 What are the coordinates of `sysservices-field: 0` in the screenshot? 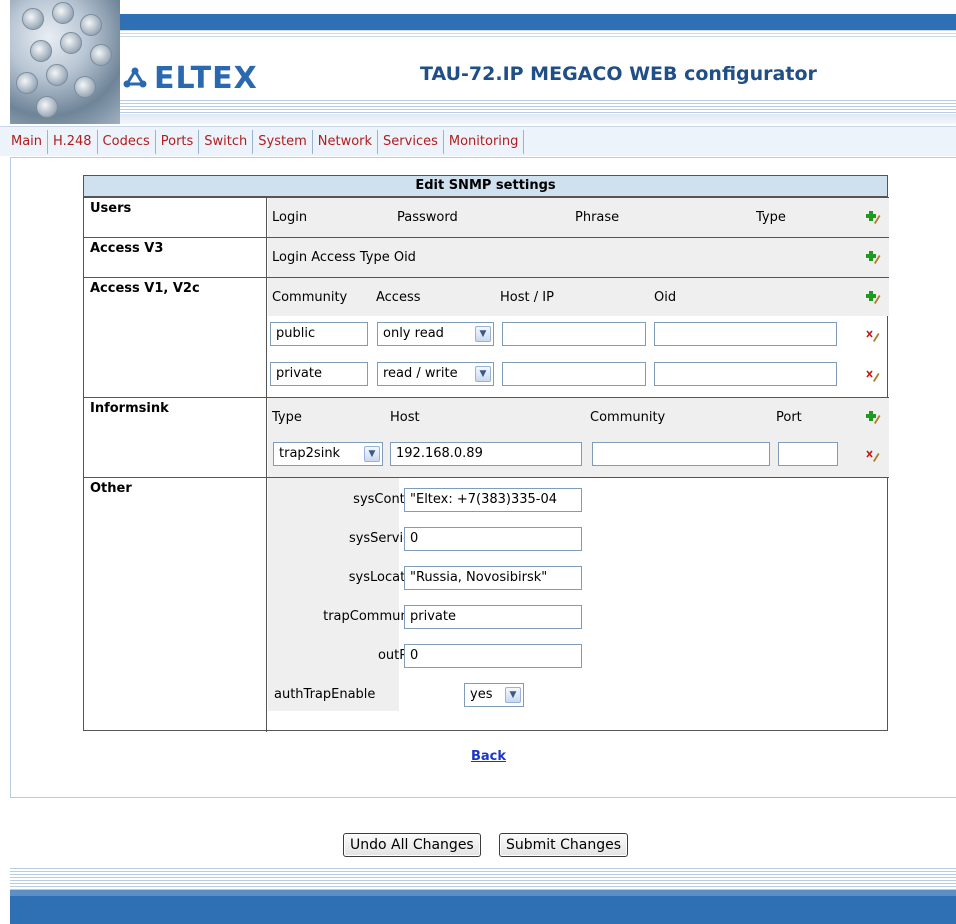 It's located at (493, 539).